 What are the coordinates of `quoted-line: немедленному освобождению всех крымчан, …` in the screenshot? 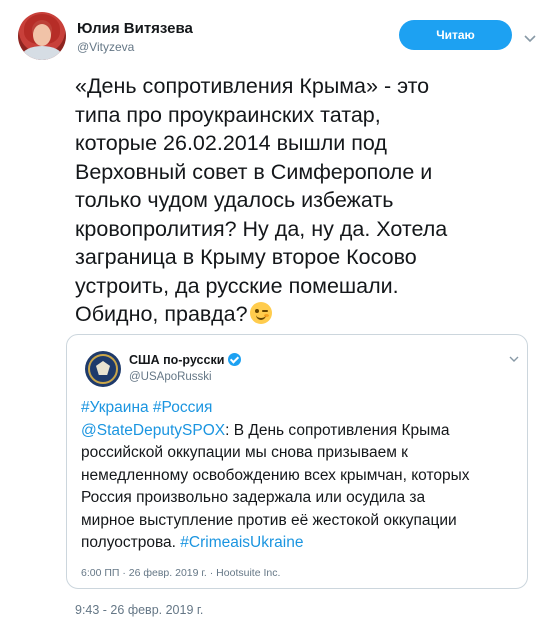 It's located at (275, 475).